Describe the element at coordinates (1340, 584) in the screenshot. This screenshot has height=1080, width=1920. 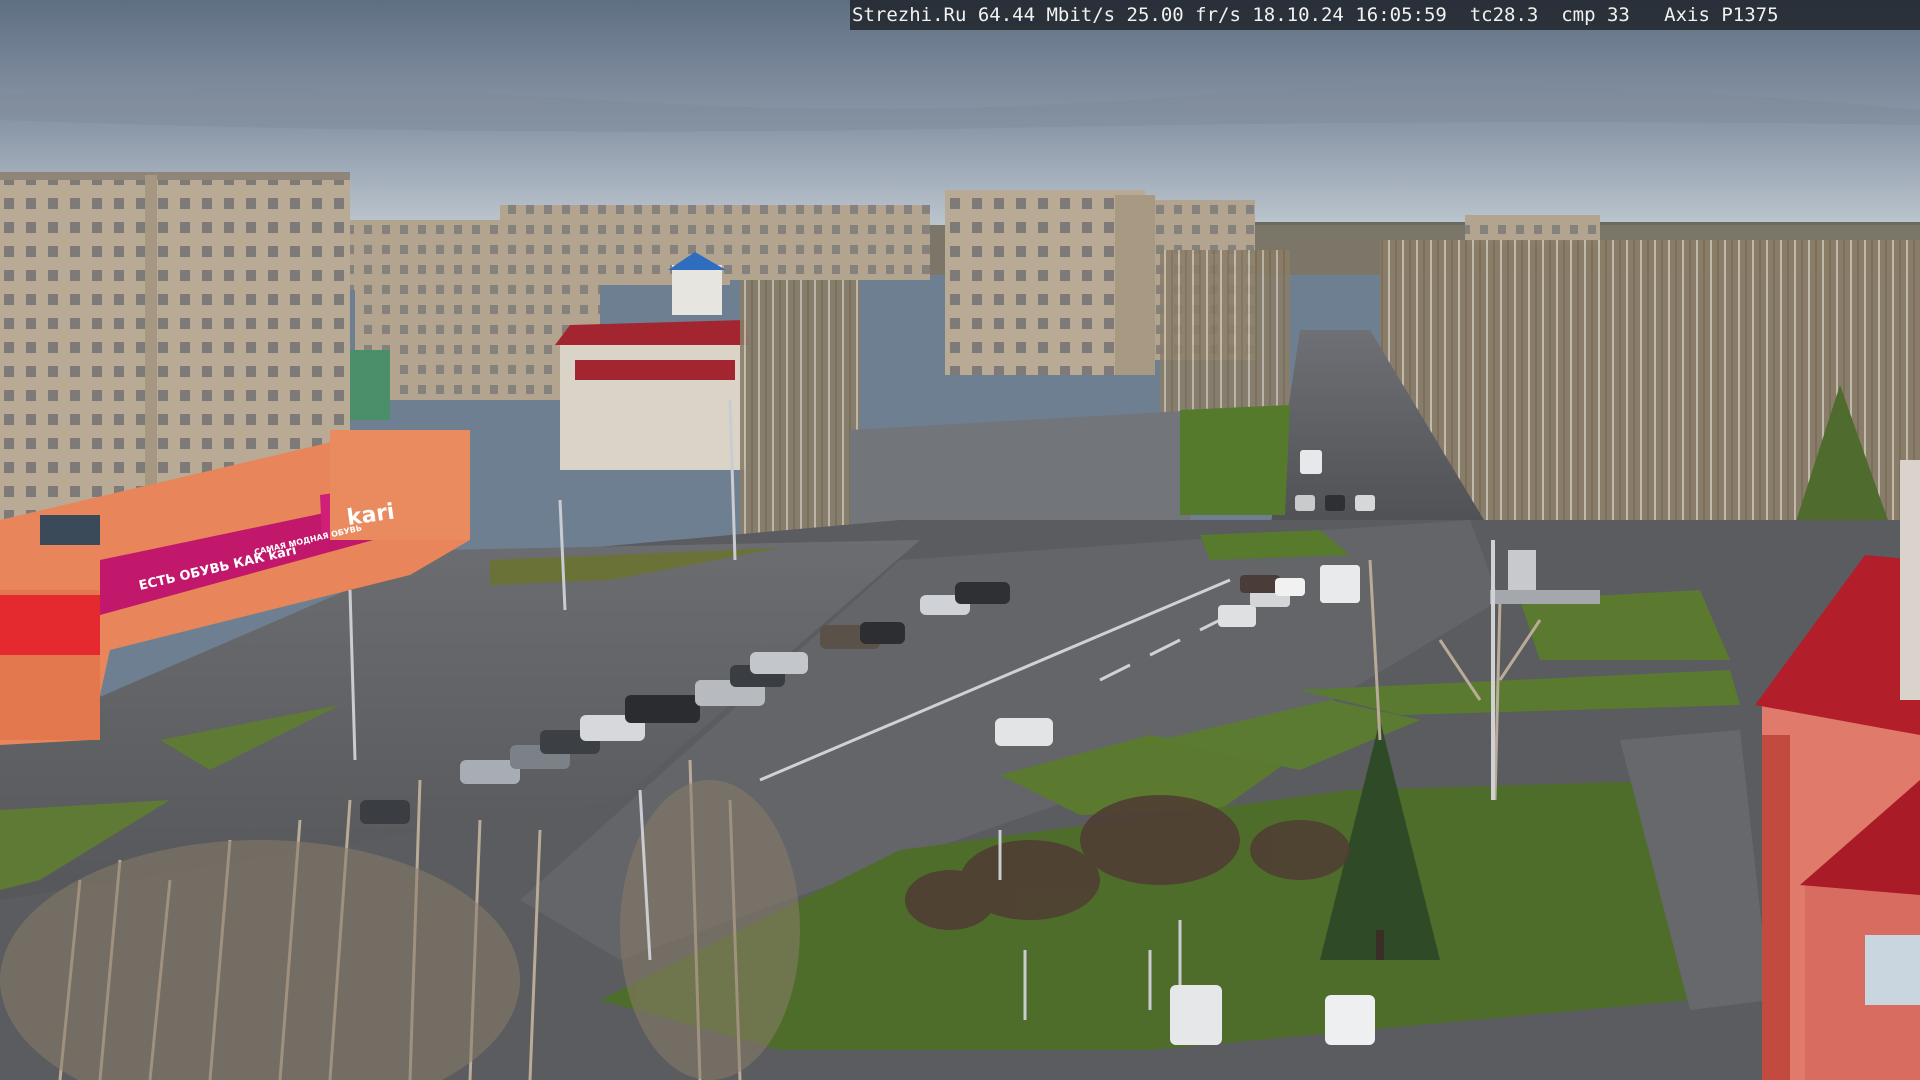
I see `white-van` at that location.